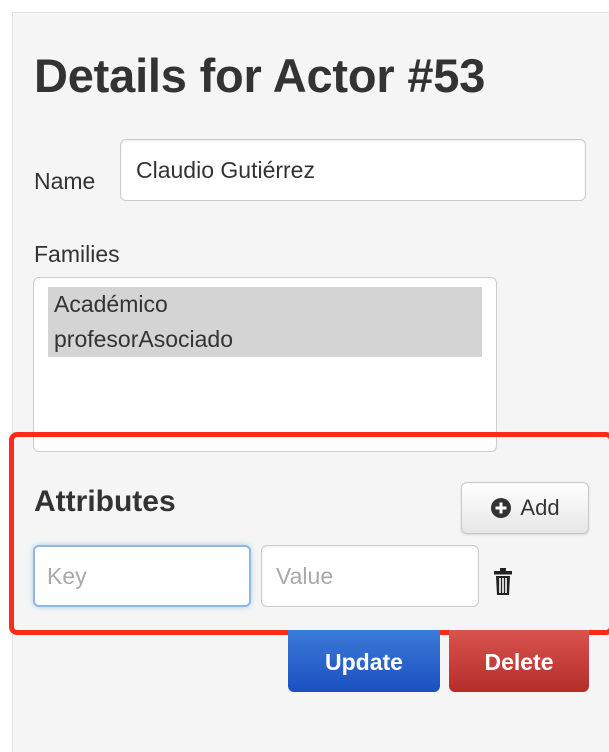  Describe the element at coordinates (265, 339) in the screenshot. I see `family-option: profesorAsociado` at that location.